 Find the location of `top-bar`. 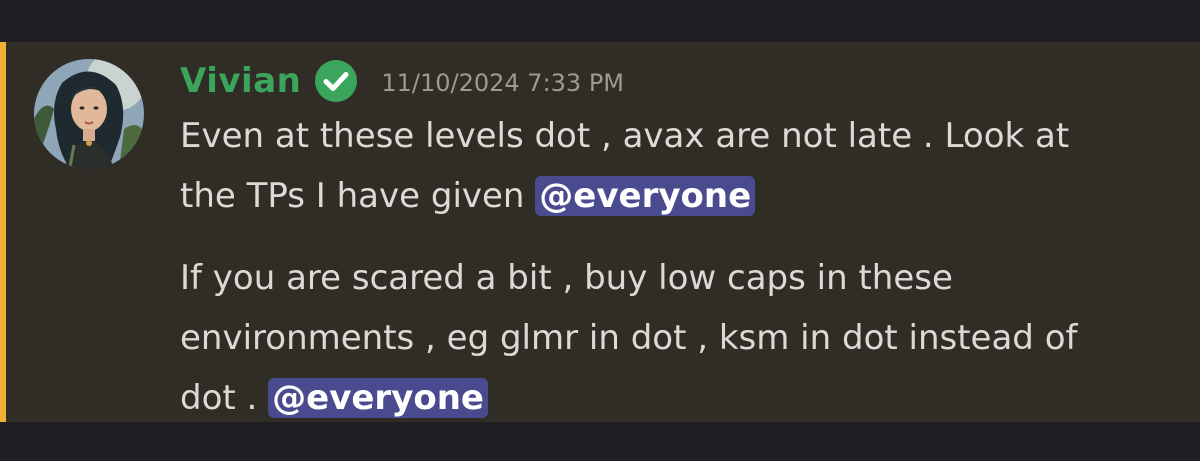

top-bar is located at coordinates (600, 21).